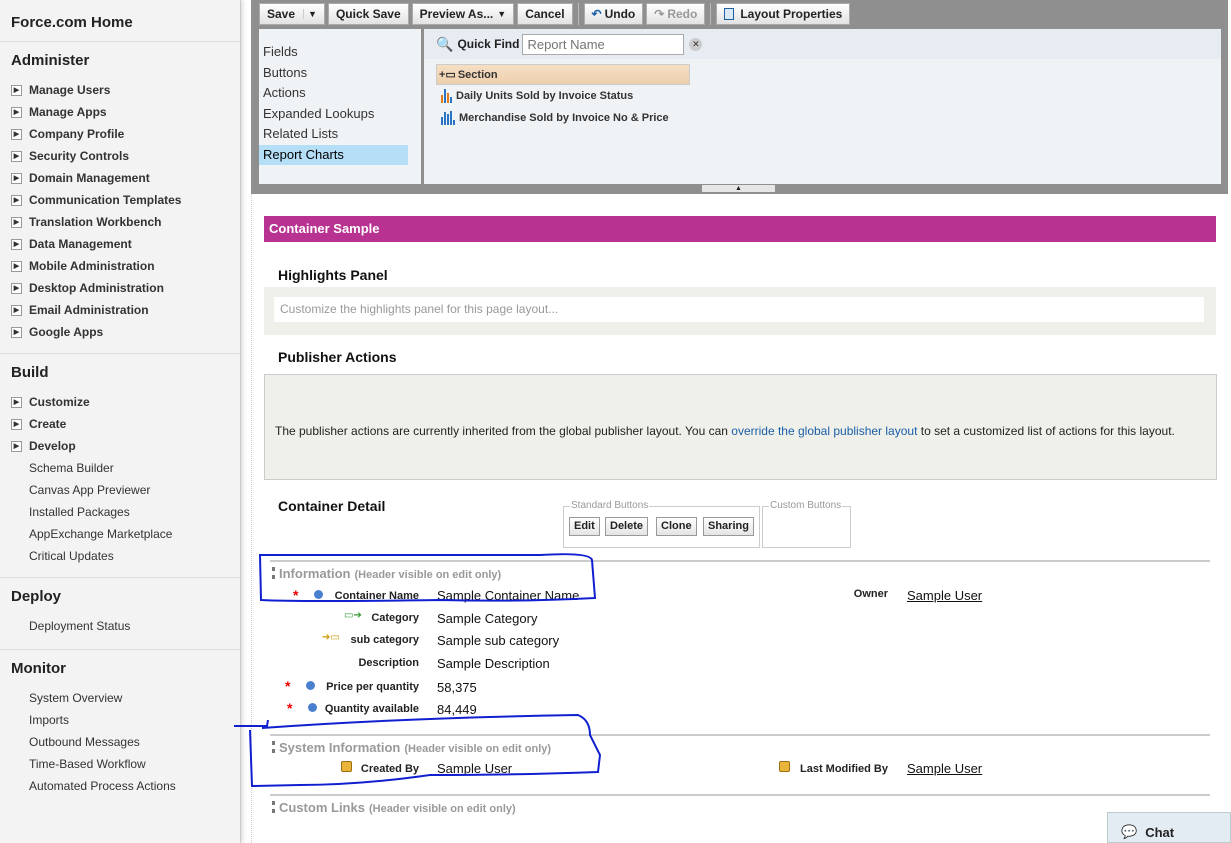 The height and width of the screenshot is (843, 1231). What do you see at coordinates (738, 188) in the screenshot?
I see `collapse-palette-handle: ▲` at bounding box center [738, 188].